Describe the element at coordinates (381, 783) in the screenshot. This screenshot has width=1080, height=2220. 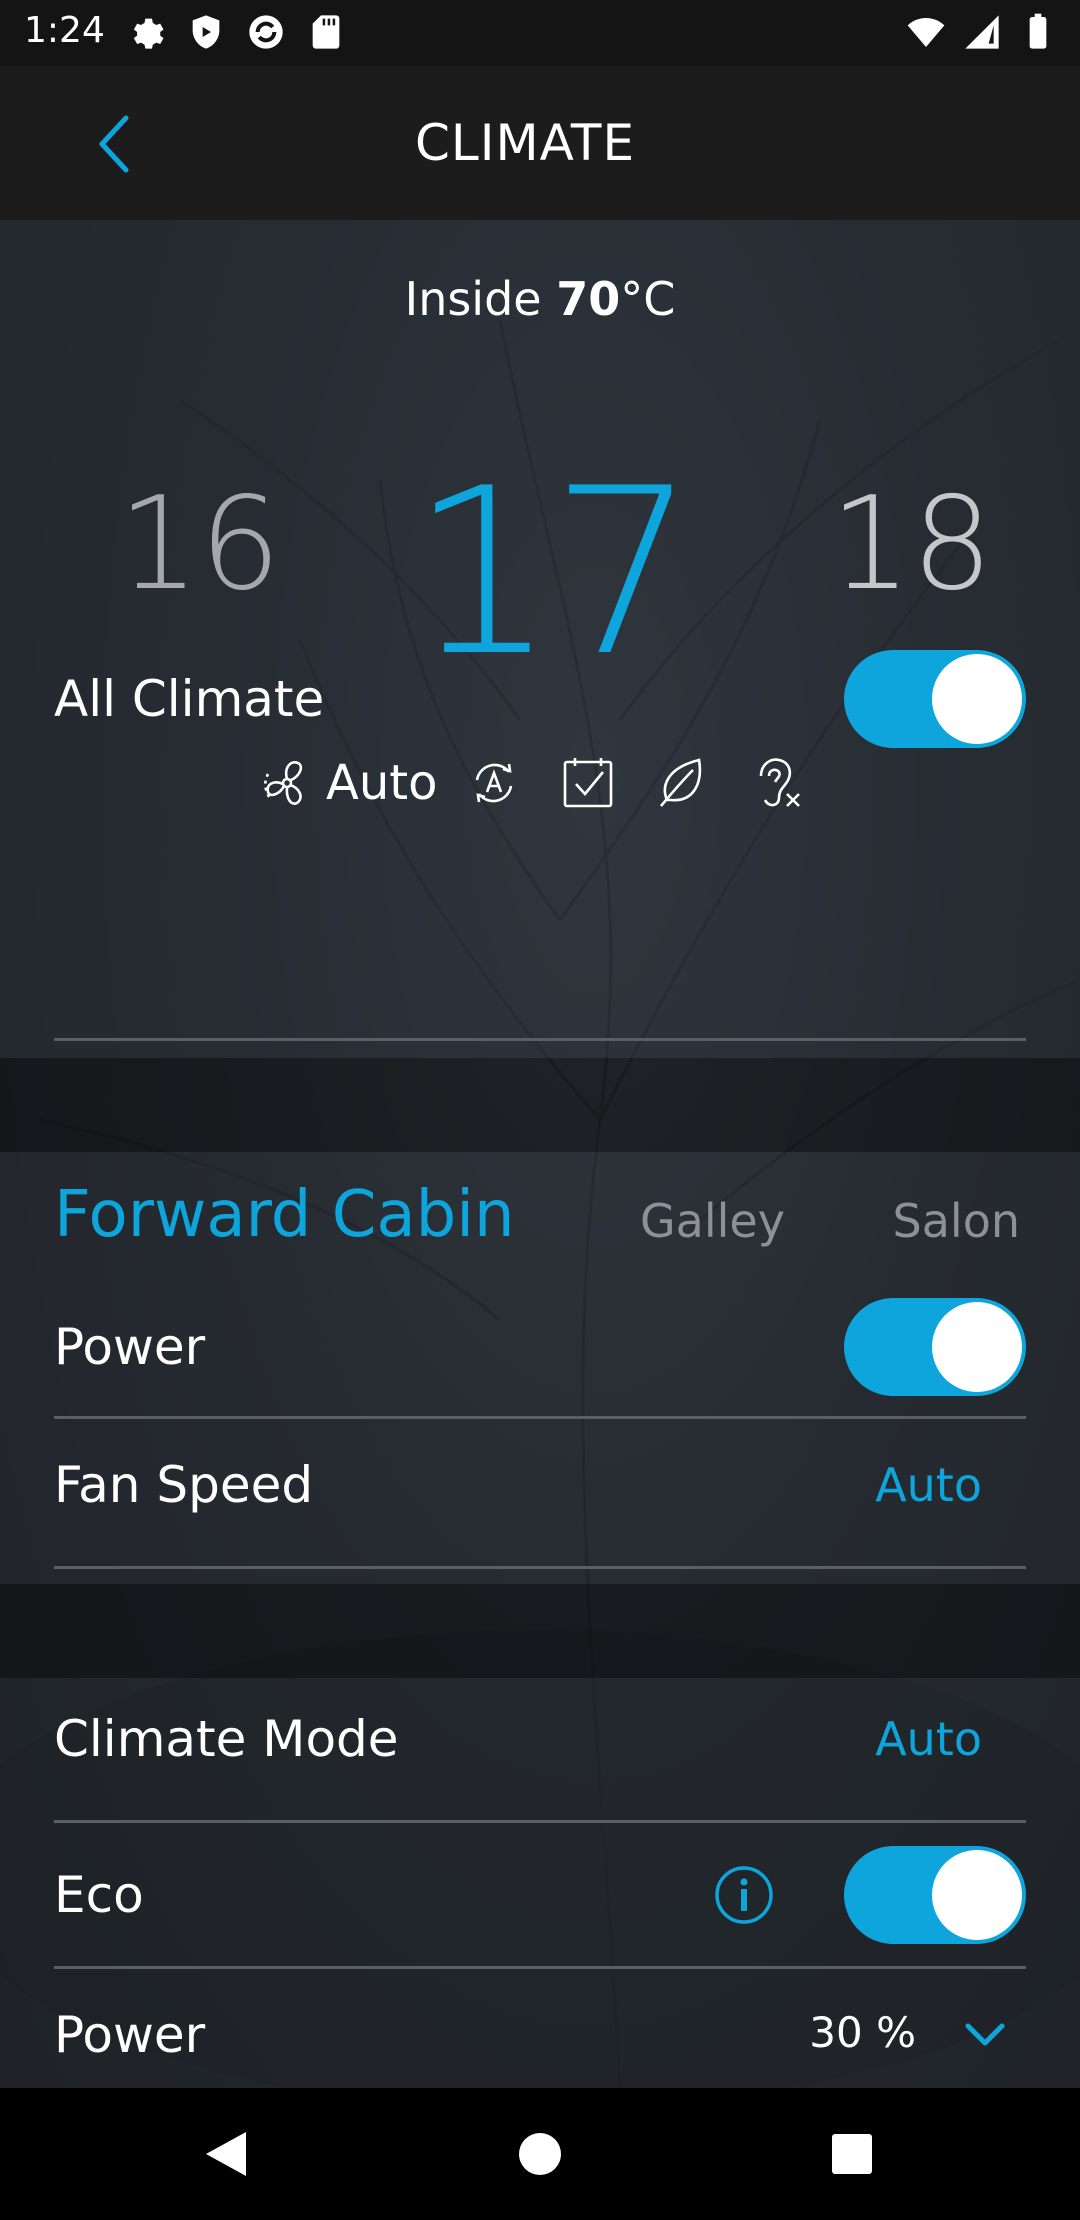
I see `fan-mode-label: Auto` at that location.